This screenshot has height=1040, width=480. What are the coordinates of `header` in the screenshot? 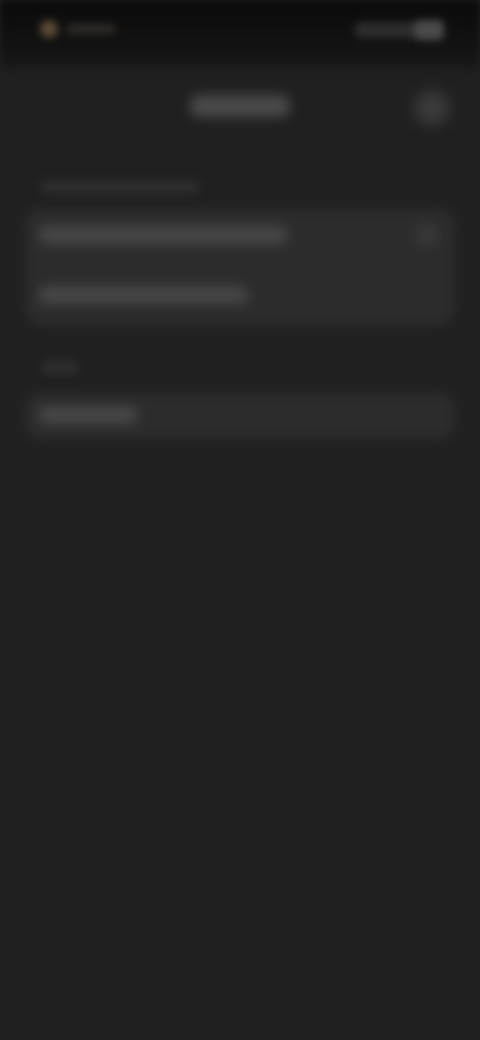 It's located at (240, 108).